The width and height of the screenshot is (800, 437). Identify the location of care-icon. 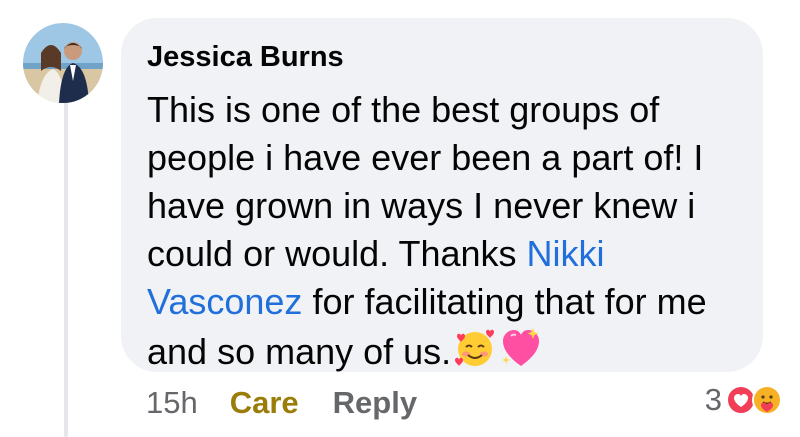
(767, 400).